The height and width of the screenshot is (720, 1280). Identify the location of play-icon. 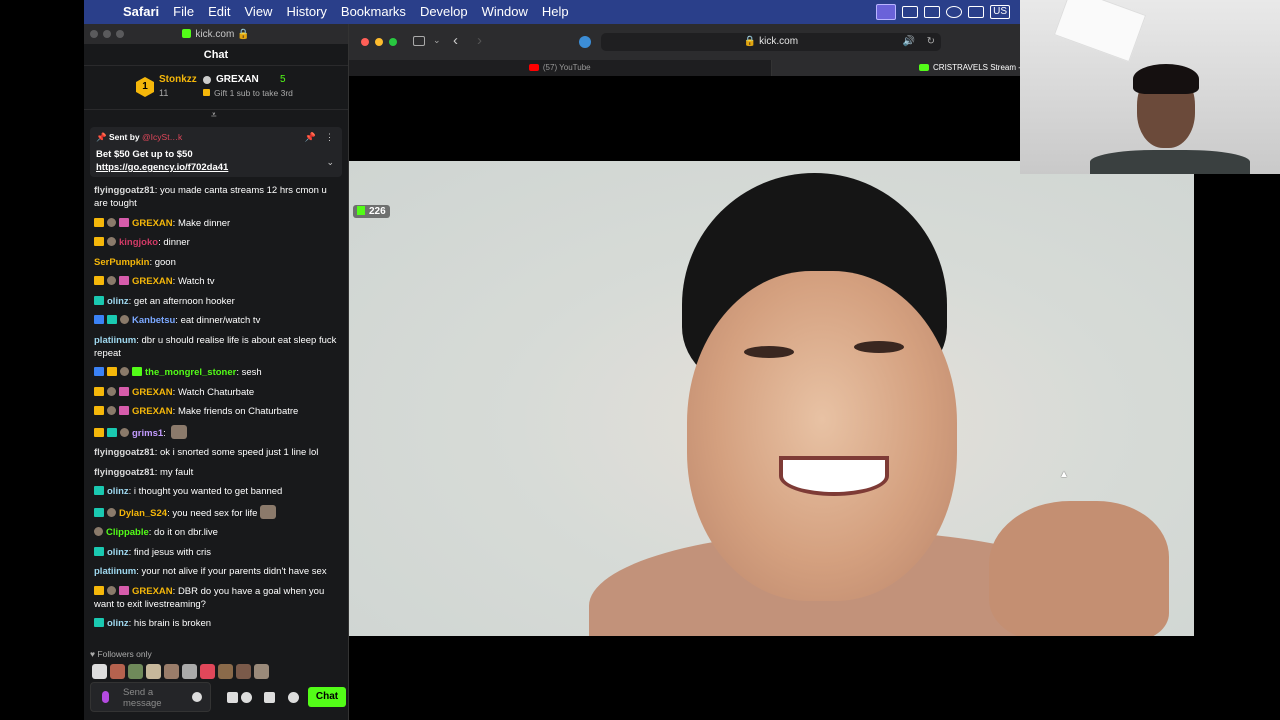
(954, 12).